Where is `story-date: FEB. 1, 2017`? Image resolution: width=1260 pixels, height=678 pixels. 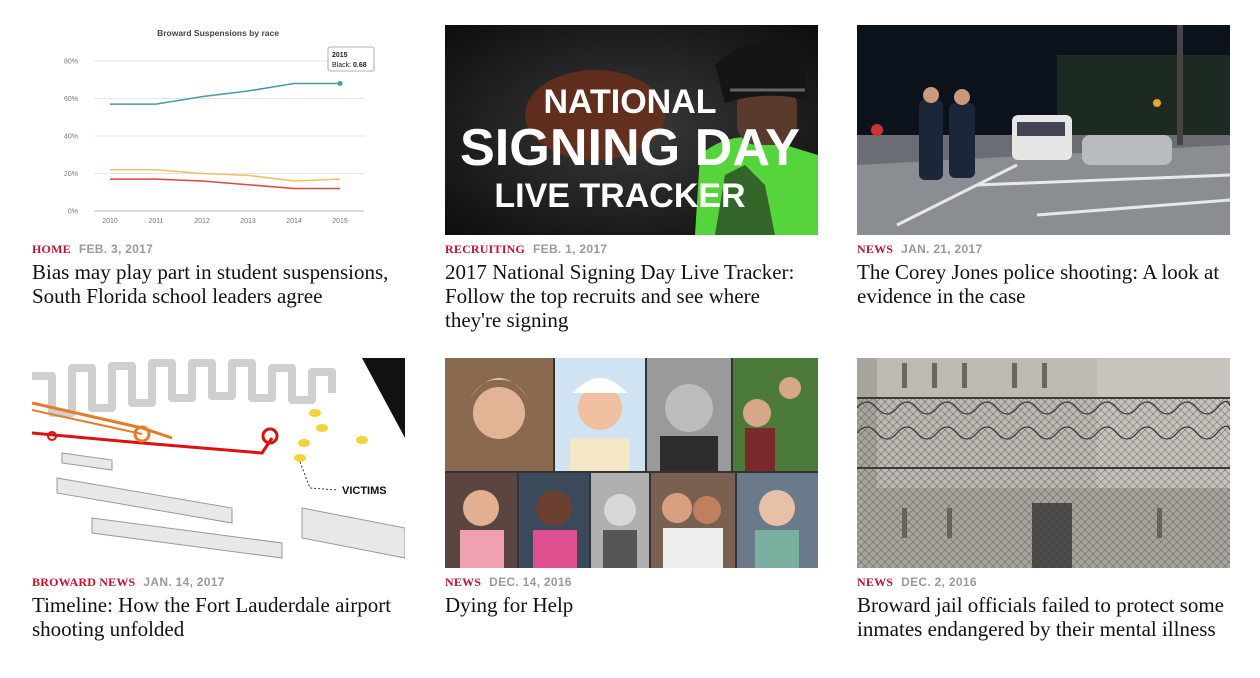 story-date: FEB. 1, 2017 is located at coordinates (570, 249).